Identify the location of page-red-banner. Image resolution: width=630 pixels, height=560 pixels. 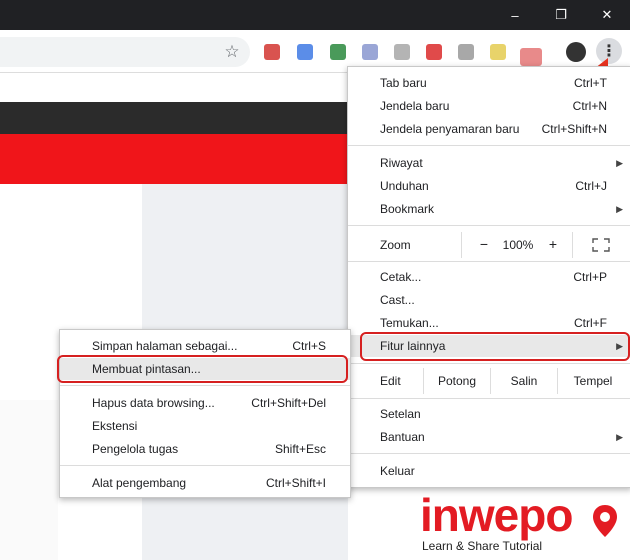
(175, 159).